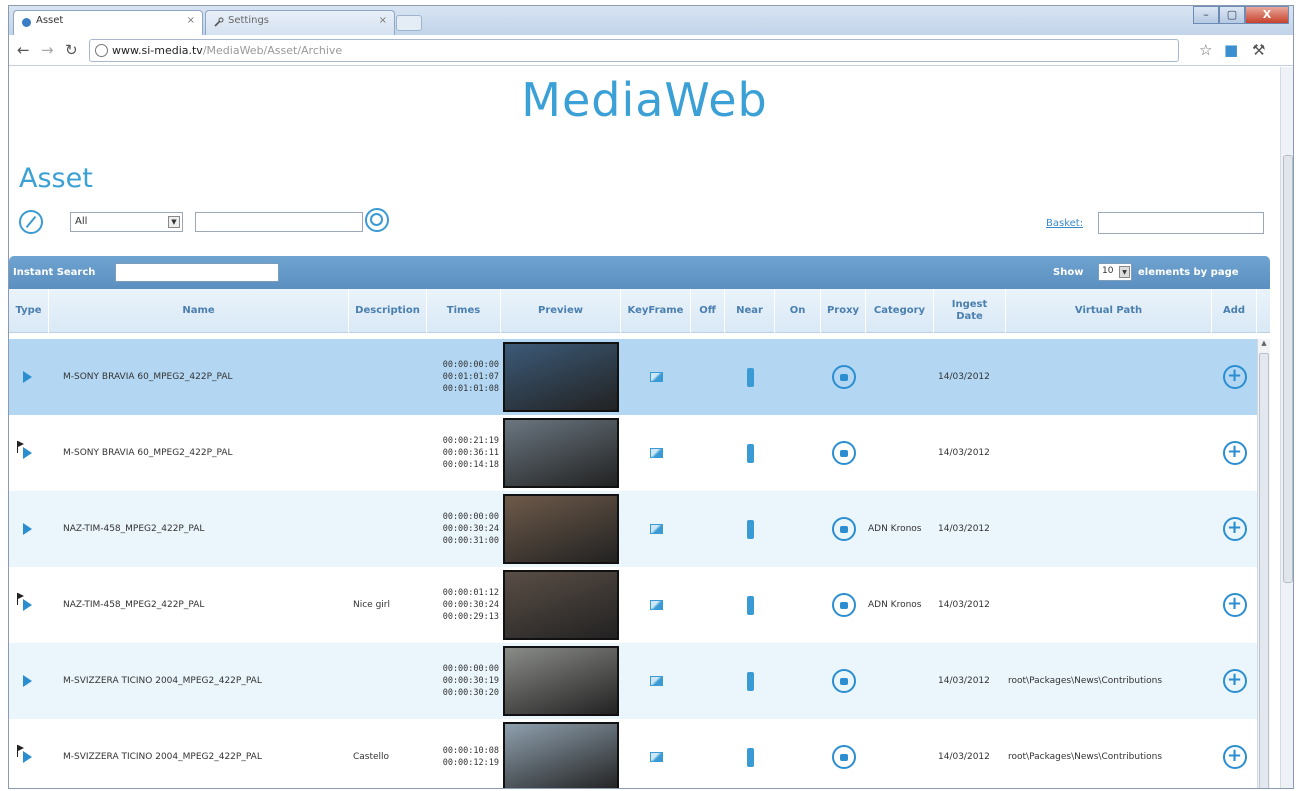  I want to click on near-cell, so click(750, 453).